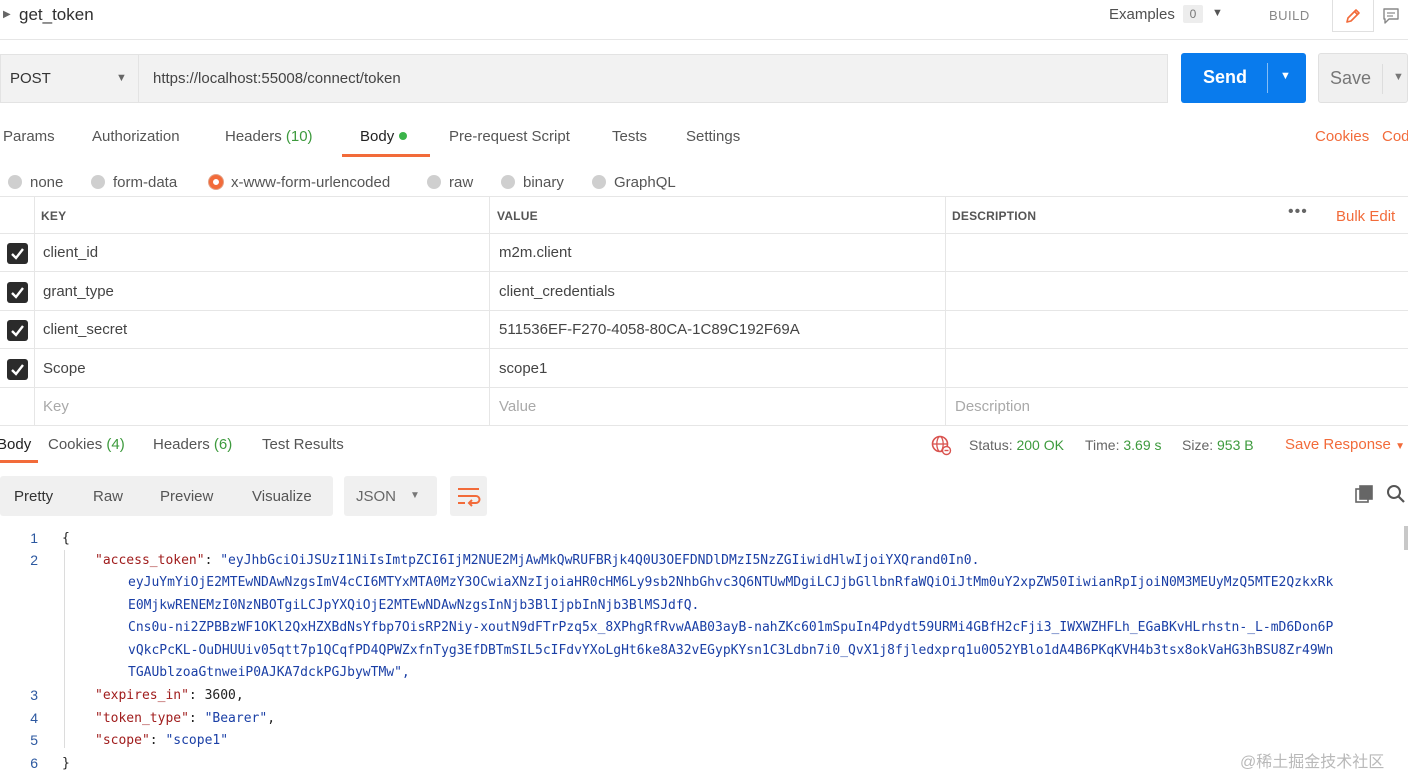 This screenshot has width=1408, height=774. Describe the element at coordinates (517, 406) in the screenshot. I see `new-value-input: Value` at that location.